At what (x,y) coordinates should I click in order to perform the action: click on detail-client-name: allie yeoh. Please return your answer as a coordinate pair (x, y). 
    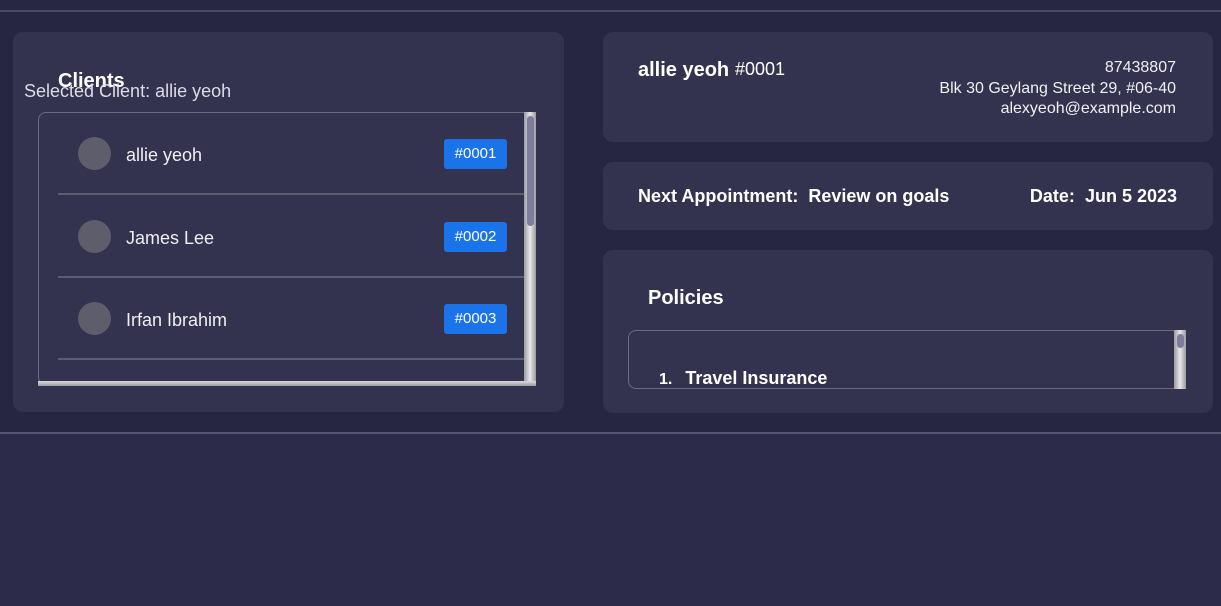
    Looking at the image, I should click on (684, 70).